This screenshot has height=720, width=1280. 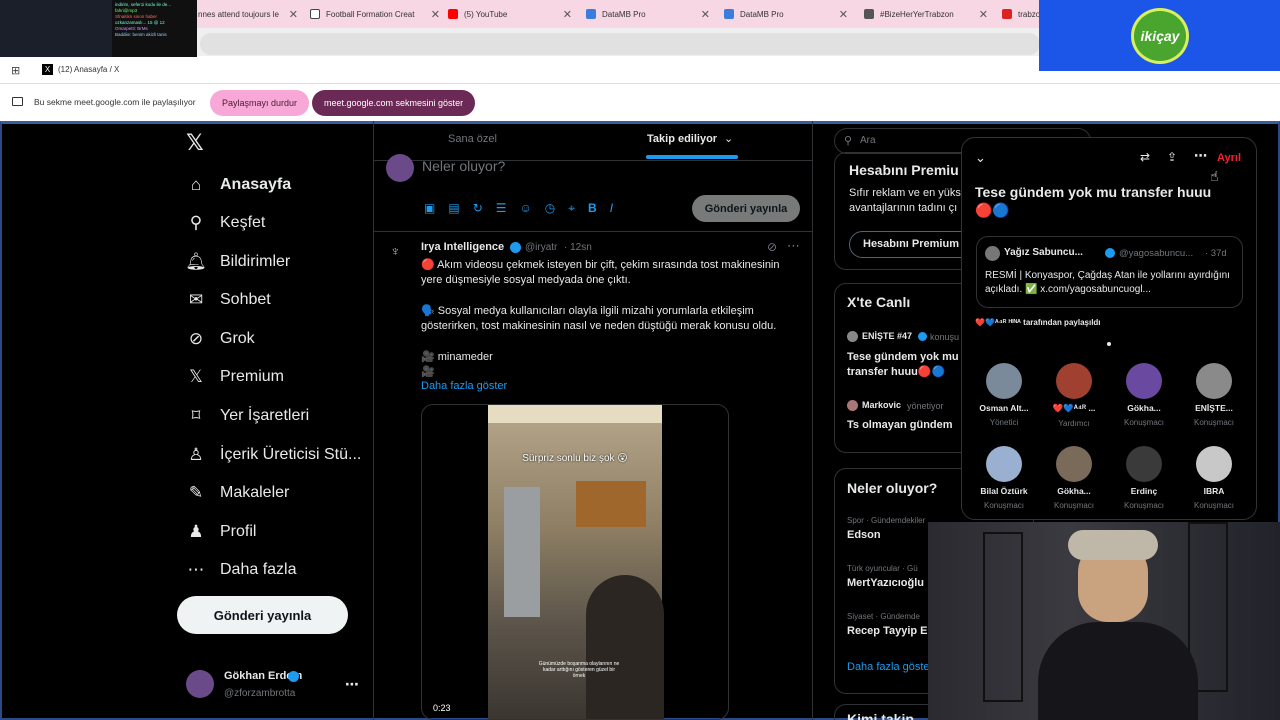 I want to click on grok-icon: ⊘, so click(x=772, y=247).